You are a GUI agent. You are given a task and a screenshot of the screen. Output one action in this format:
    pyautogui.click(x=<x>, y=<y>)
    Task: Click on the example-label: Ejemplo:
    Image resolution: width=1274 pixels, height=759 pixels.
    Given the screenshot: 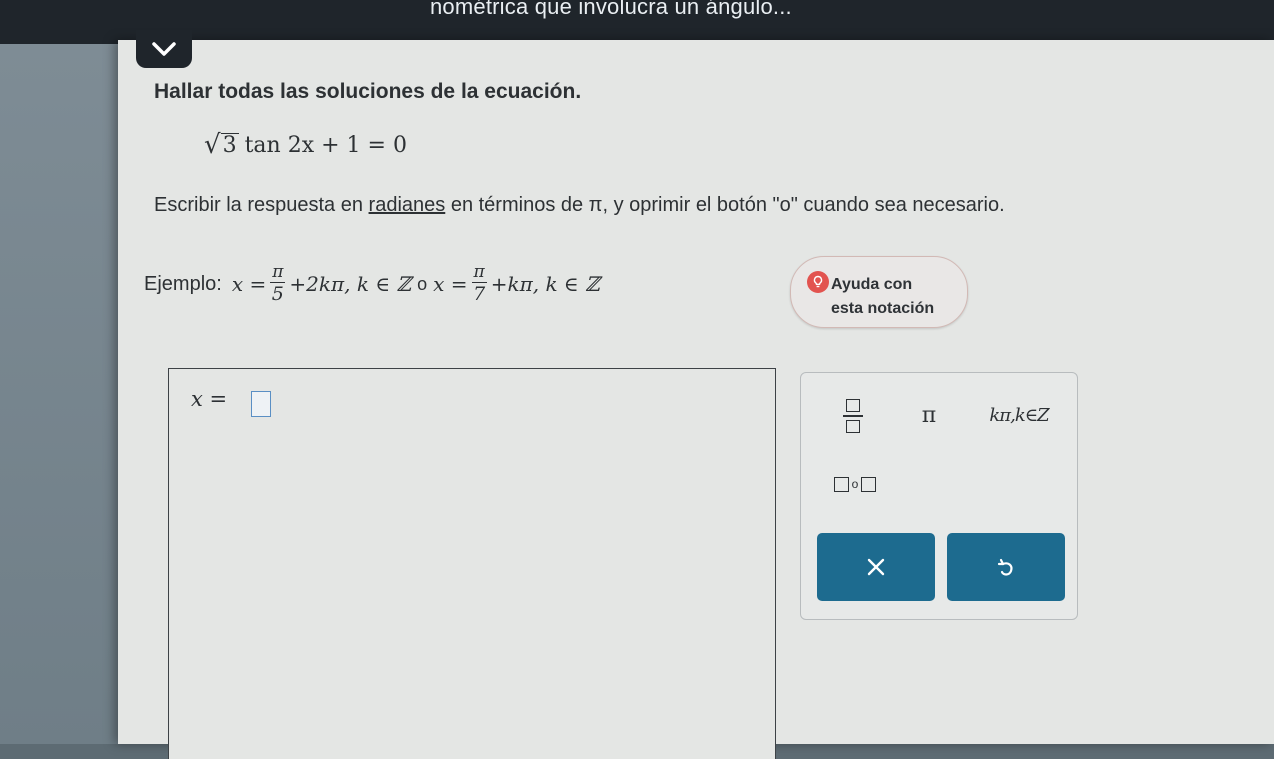 What is the action you would take?
    pyautogui.click(x=183, y=283)
    